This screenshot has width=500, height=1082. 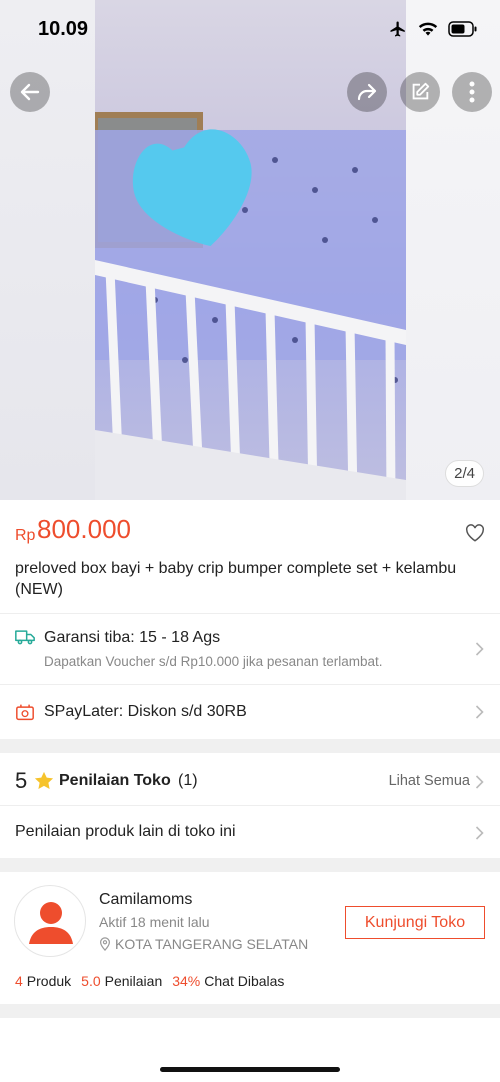 I want to click on shop-active-status: Aktif 18 menit lalu, so click(x=154, y=922).